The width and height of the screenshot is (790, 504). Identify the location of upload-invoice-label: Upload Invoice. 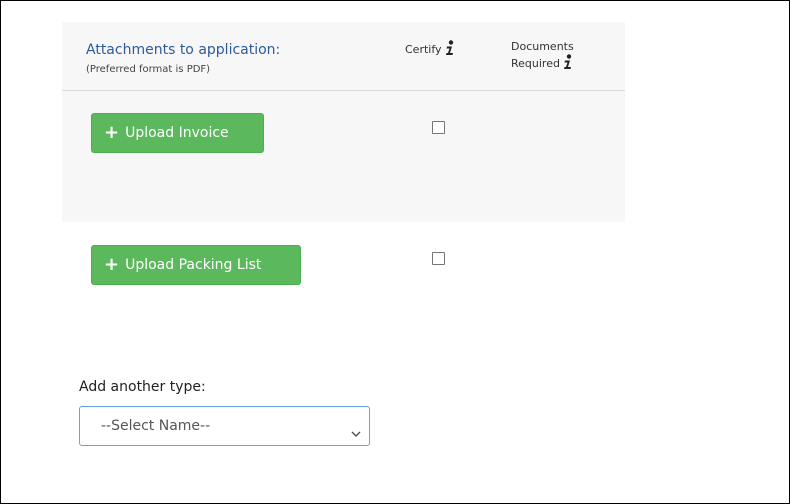
(177, 133).